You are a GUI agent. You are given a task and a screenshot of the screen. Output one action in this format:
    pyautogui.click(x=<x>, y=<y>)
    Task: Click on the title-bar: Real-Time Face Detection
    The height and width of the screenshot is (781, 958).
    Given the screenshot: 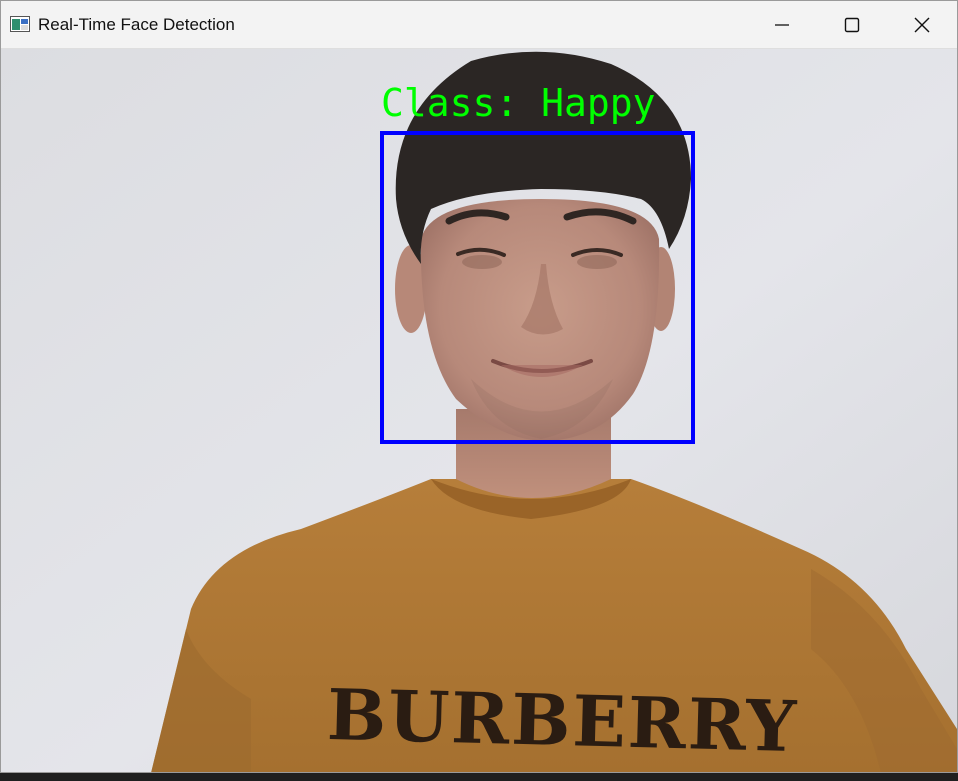 What is the action you would take?
    pyautogui.click(x=479, y=25)
    